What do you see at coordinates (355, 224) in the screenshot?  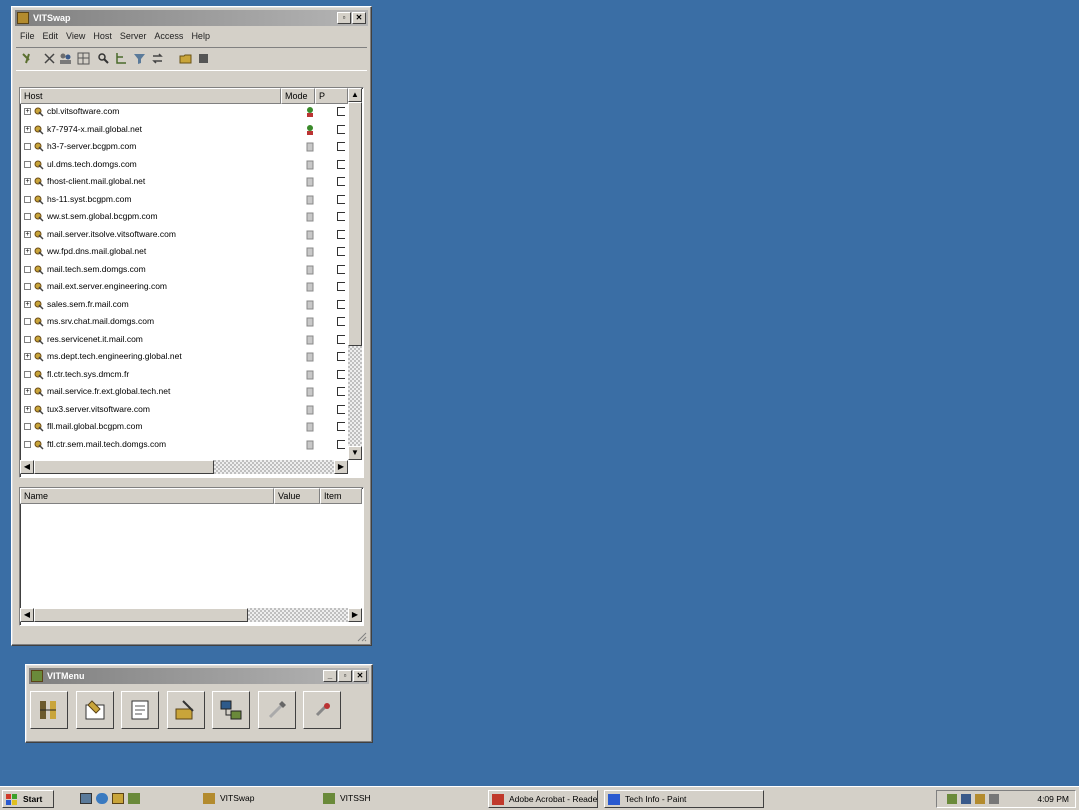 I see `scroll-thumb` at bounding box center [355, 224].